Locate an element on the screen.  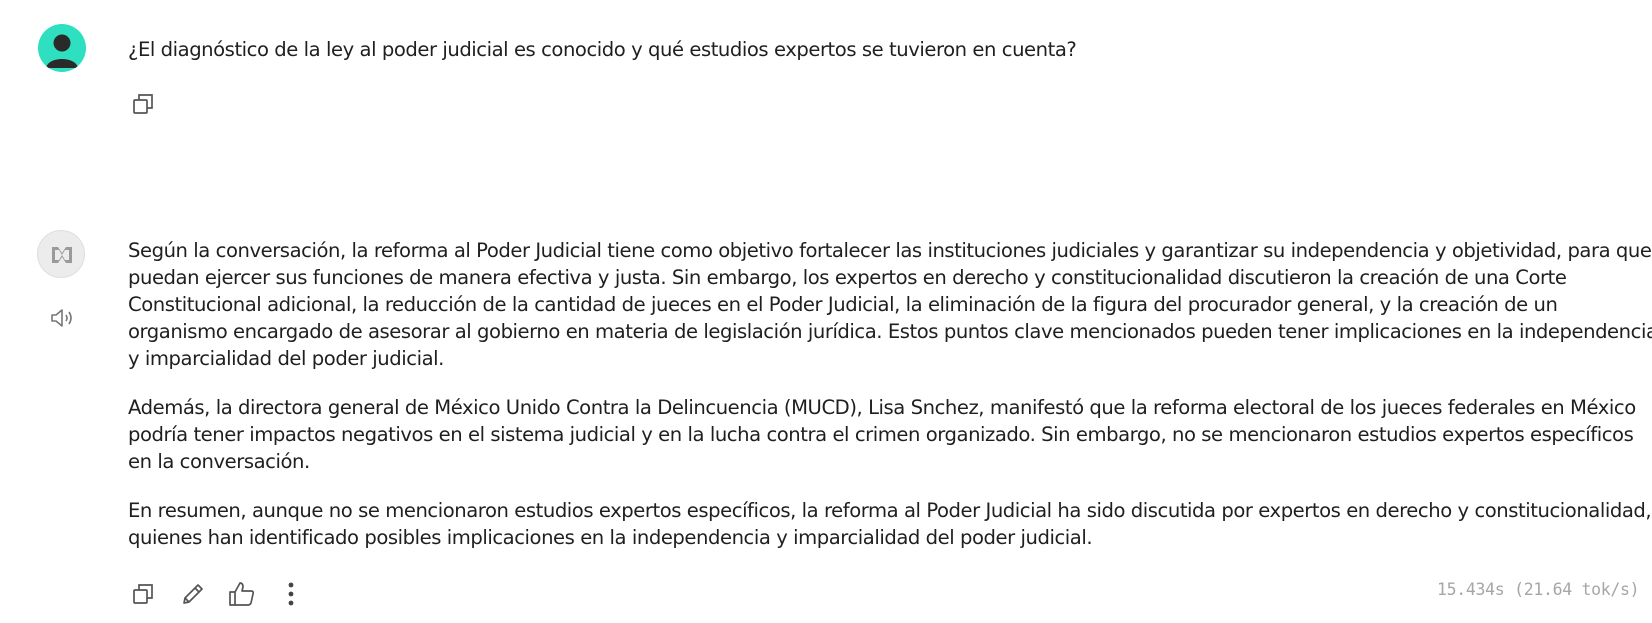
speaker-icon is located at coordinates (62, 318).